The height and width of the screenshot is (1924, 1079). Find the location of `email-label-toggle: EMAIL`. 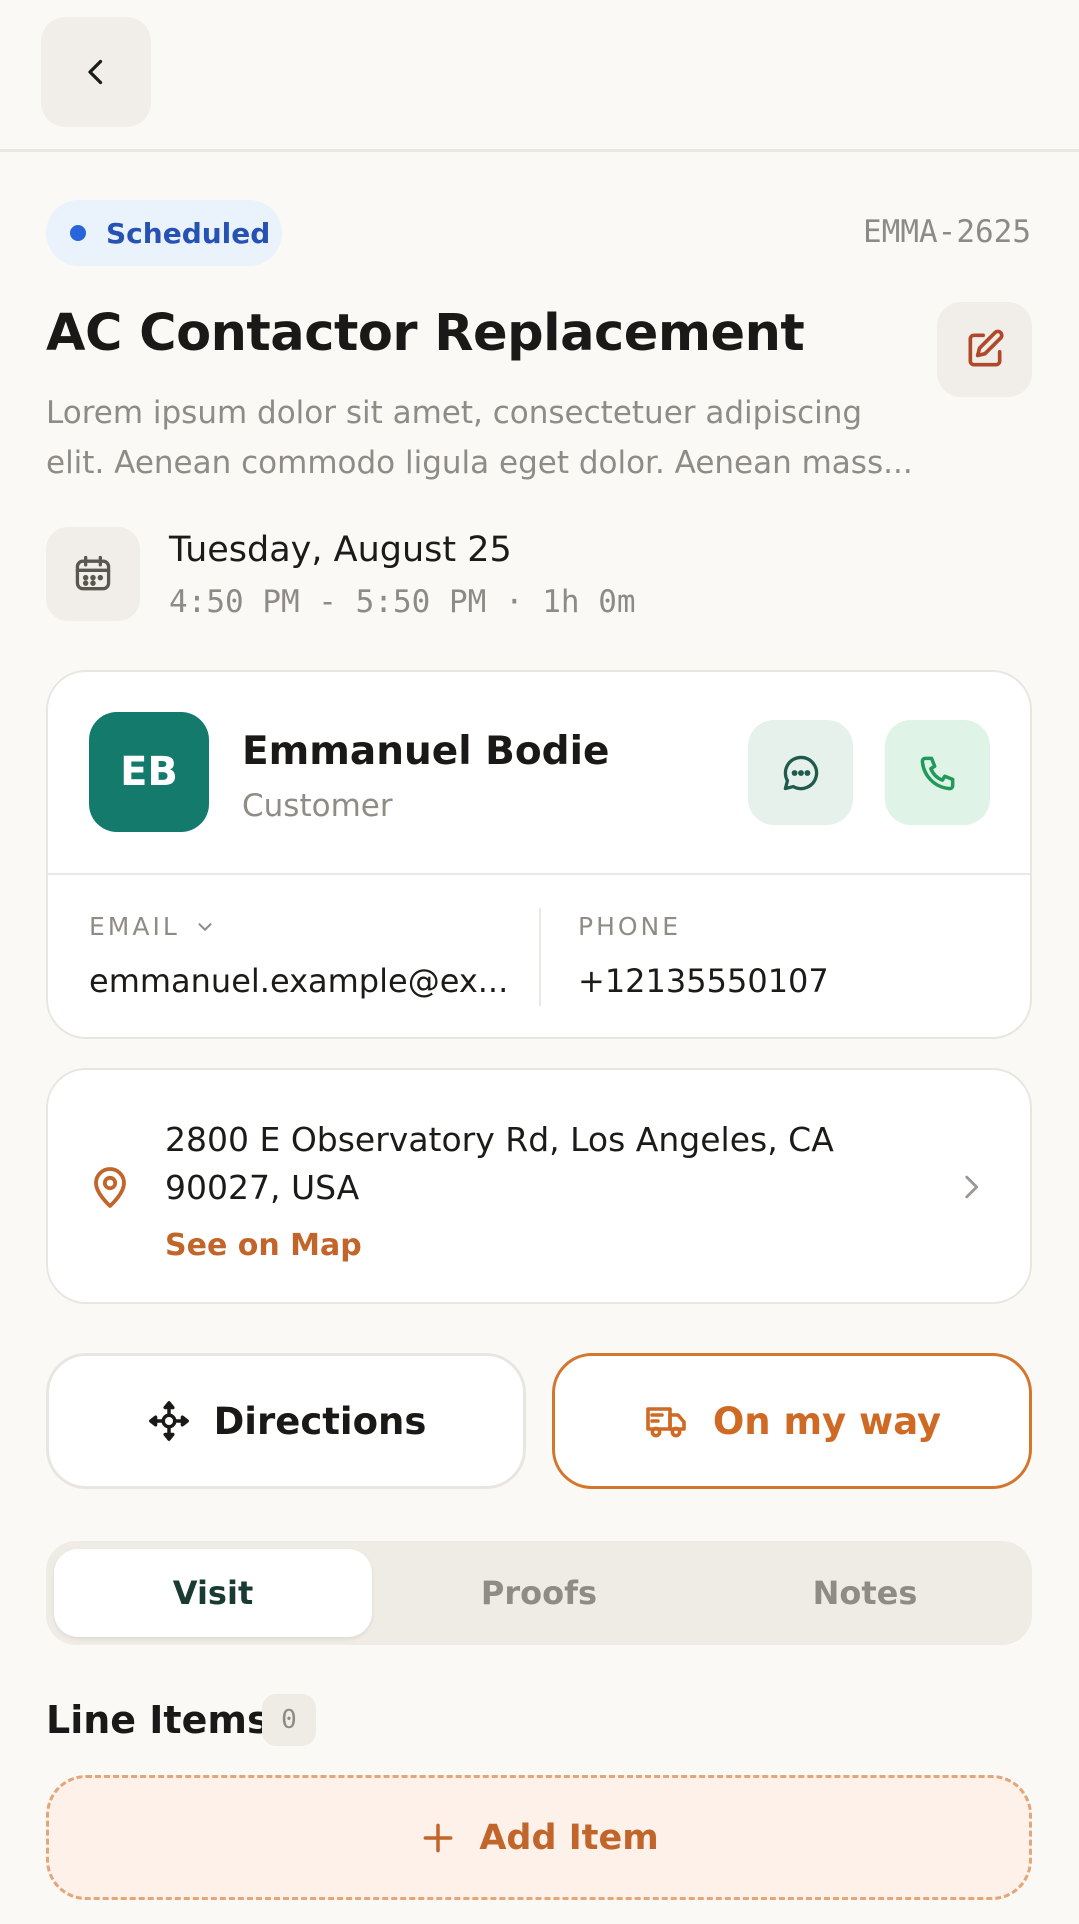

email-label-toggle: EMAIL is located at coordinates (152, 926).